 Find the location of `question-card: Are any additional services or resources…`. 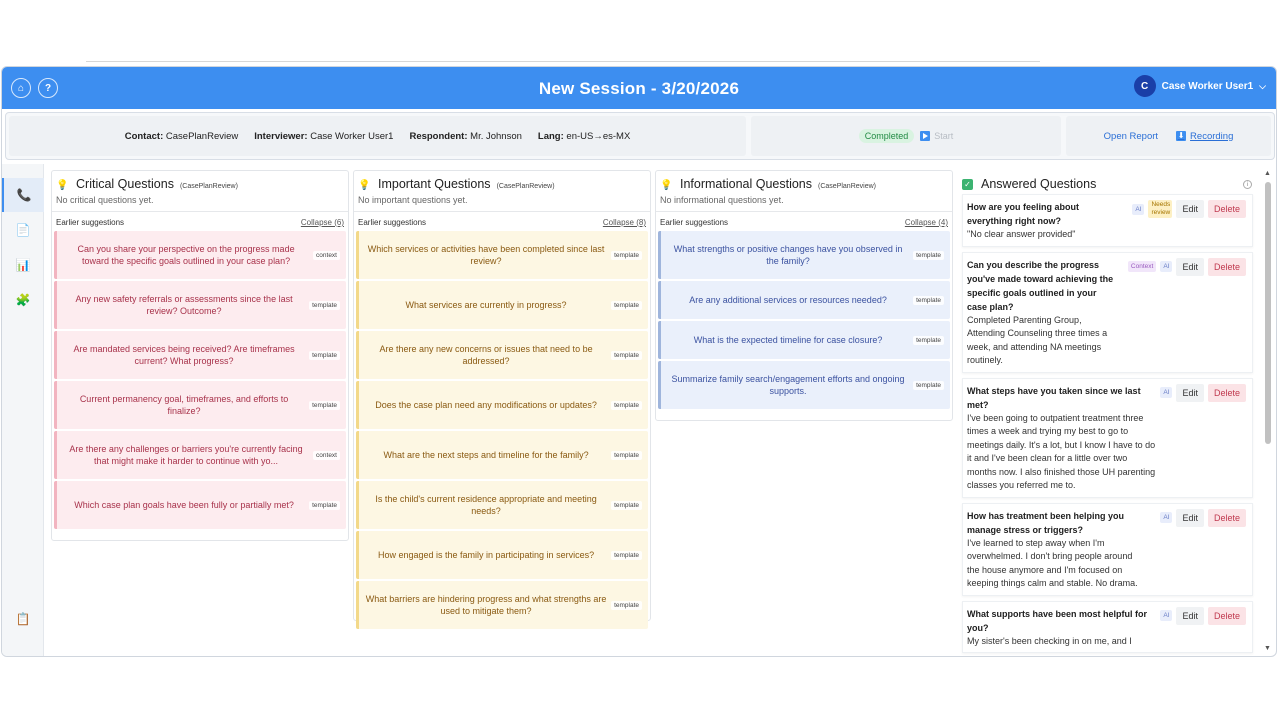

question-card: Are any additional services or resources… is located at coordinates (804, 300).